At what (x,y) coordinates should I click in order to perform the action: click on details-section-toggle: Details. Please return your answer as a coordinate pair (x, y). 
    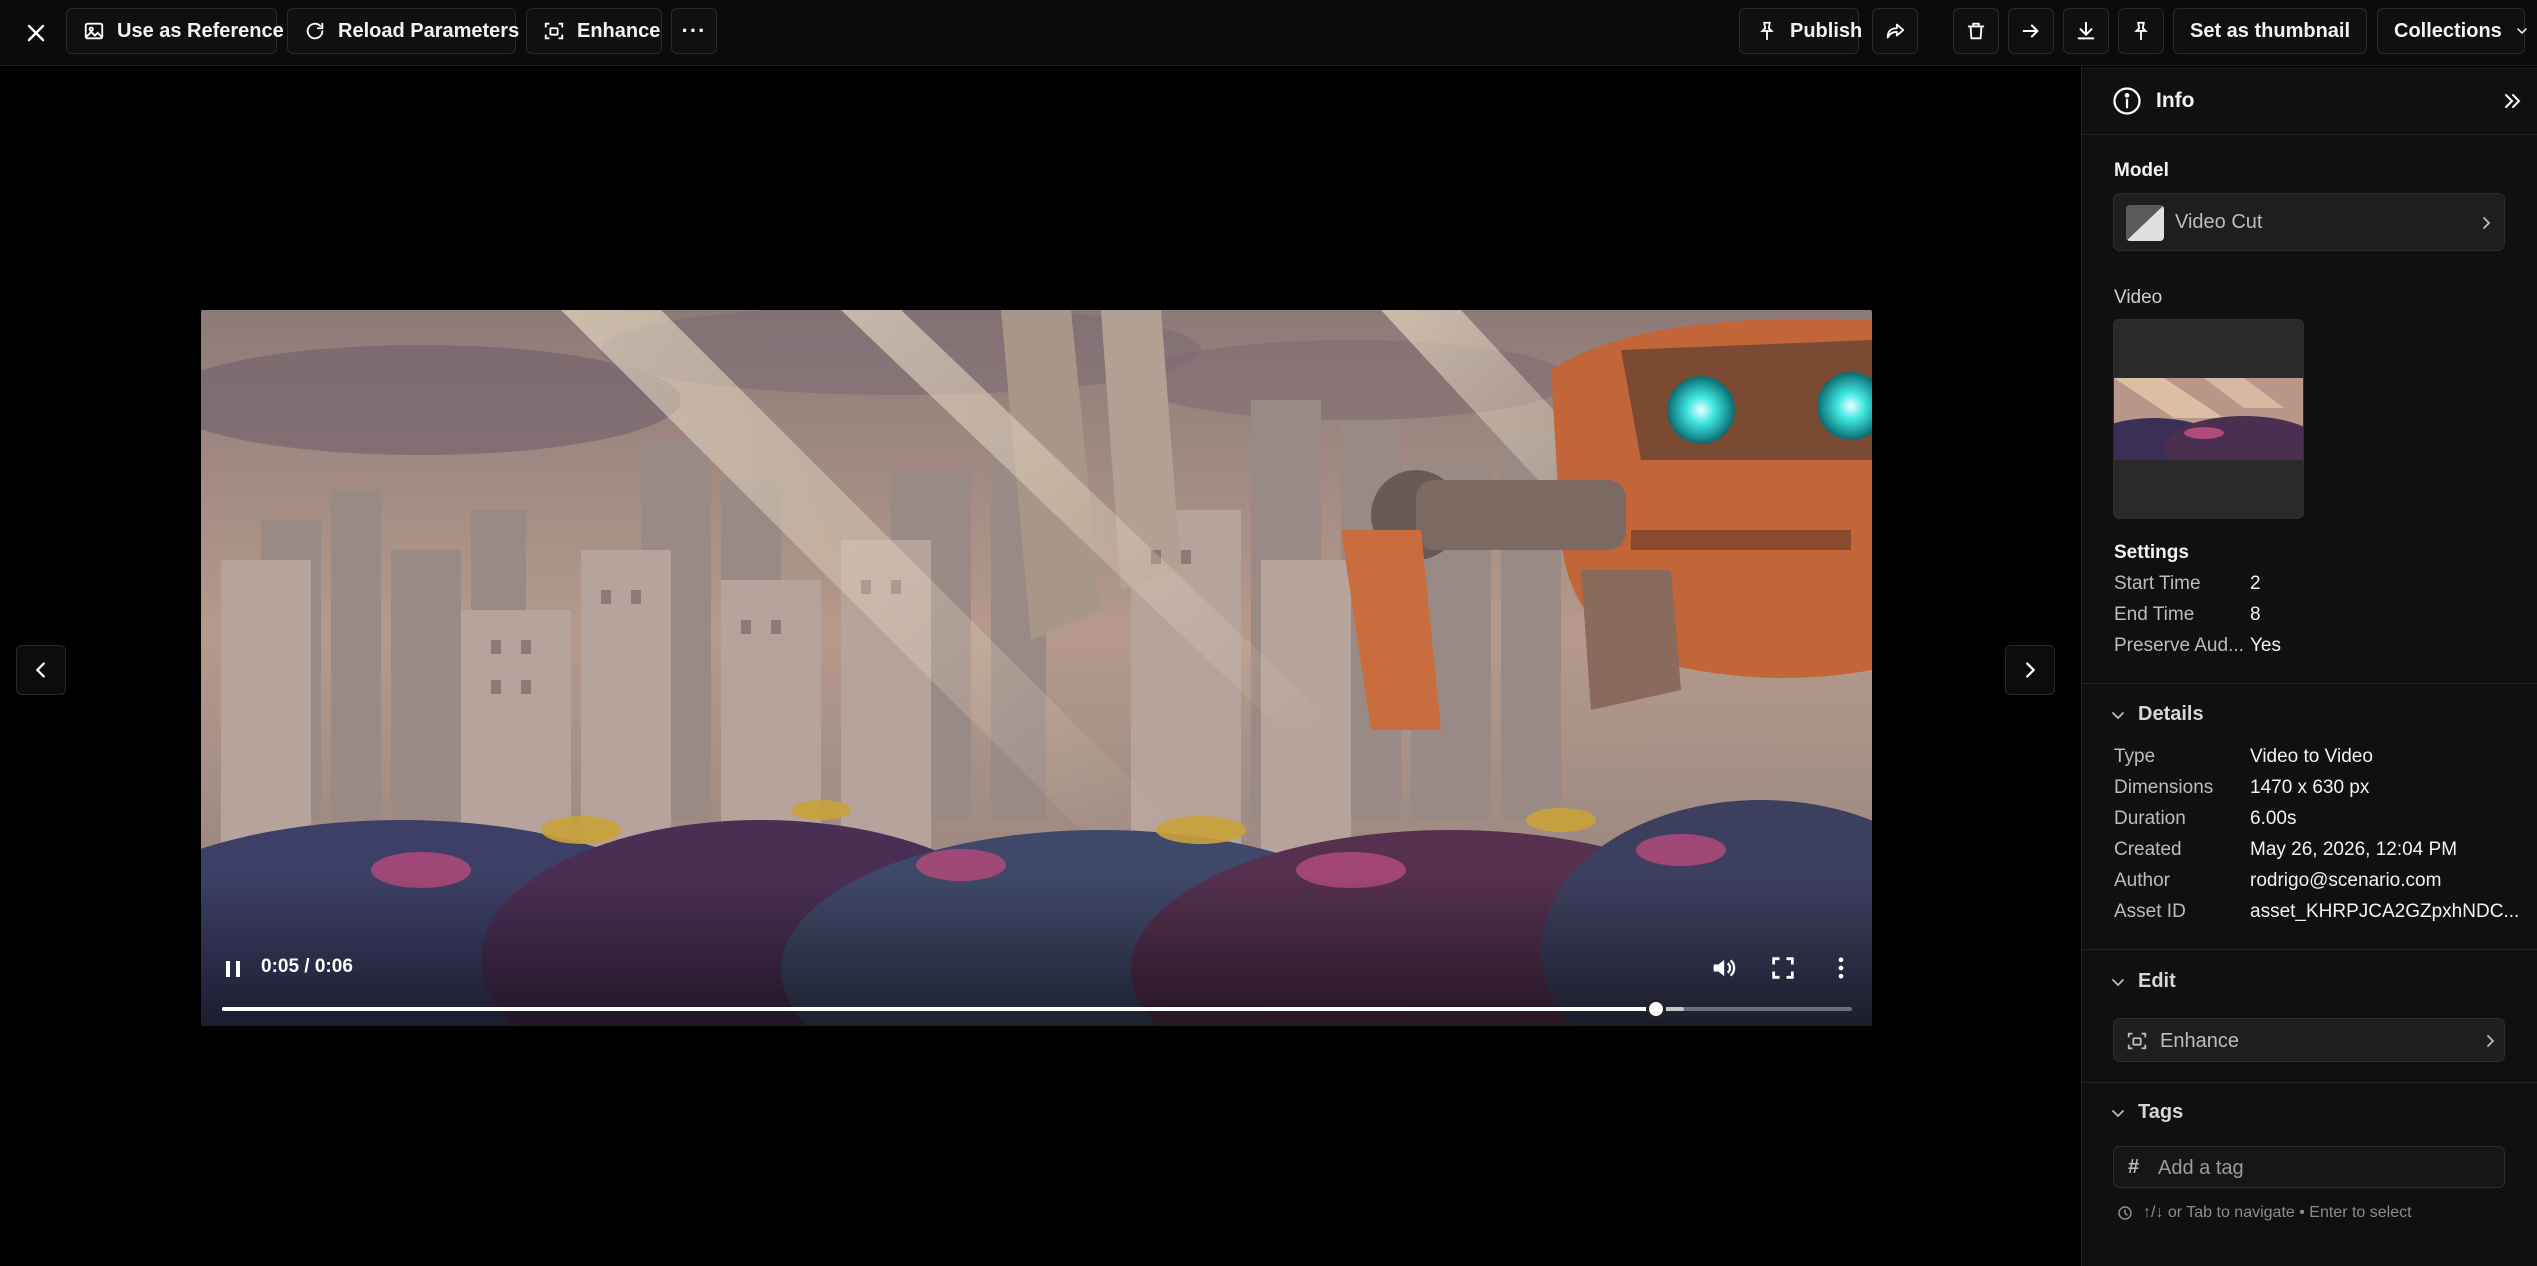
    Looking at the image, I should click on (2157, 714).